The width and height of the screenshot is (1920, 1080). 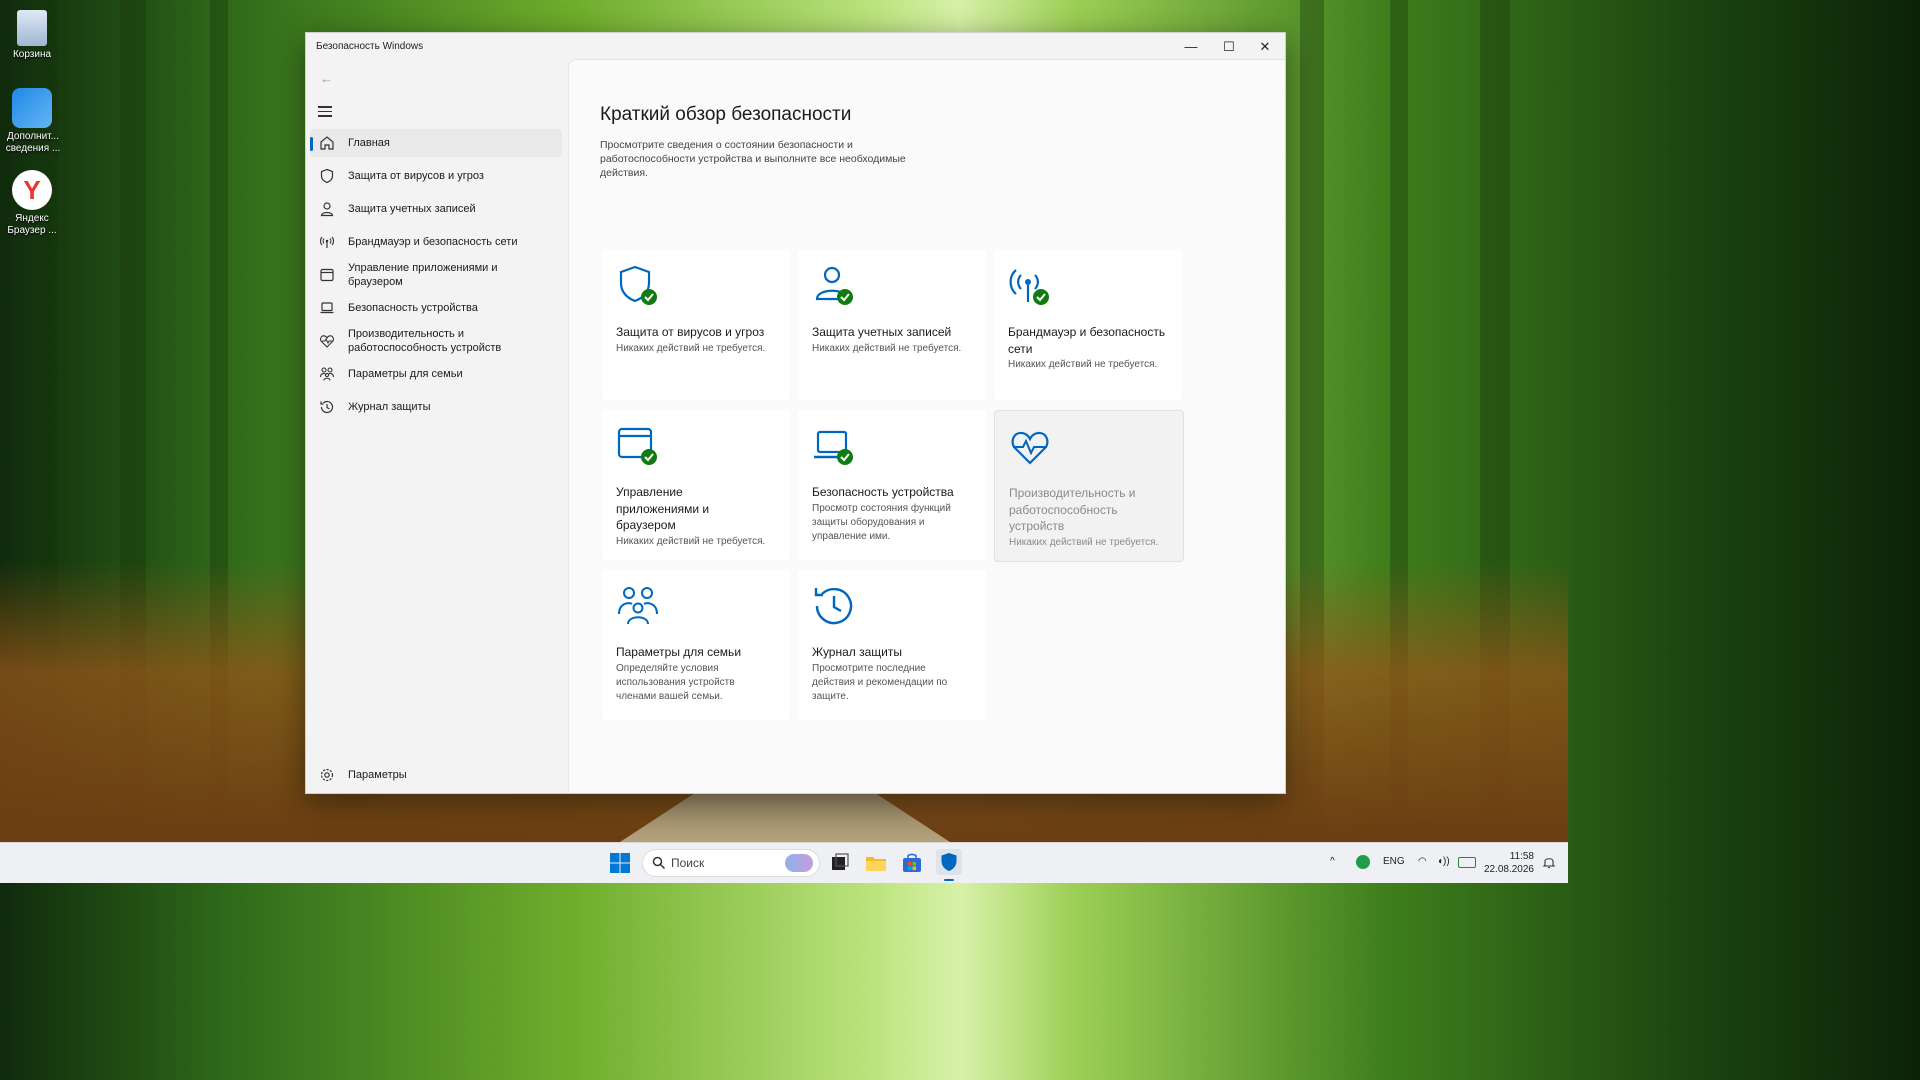 I want to click on back-button: ←, so click(x=326, y=78).